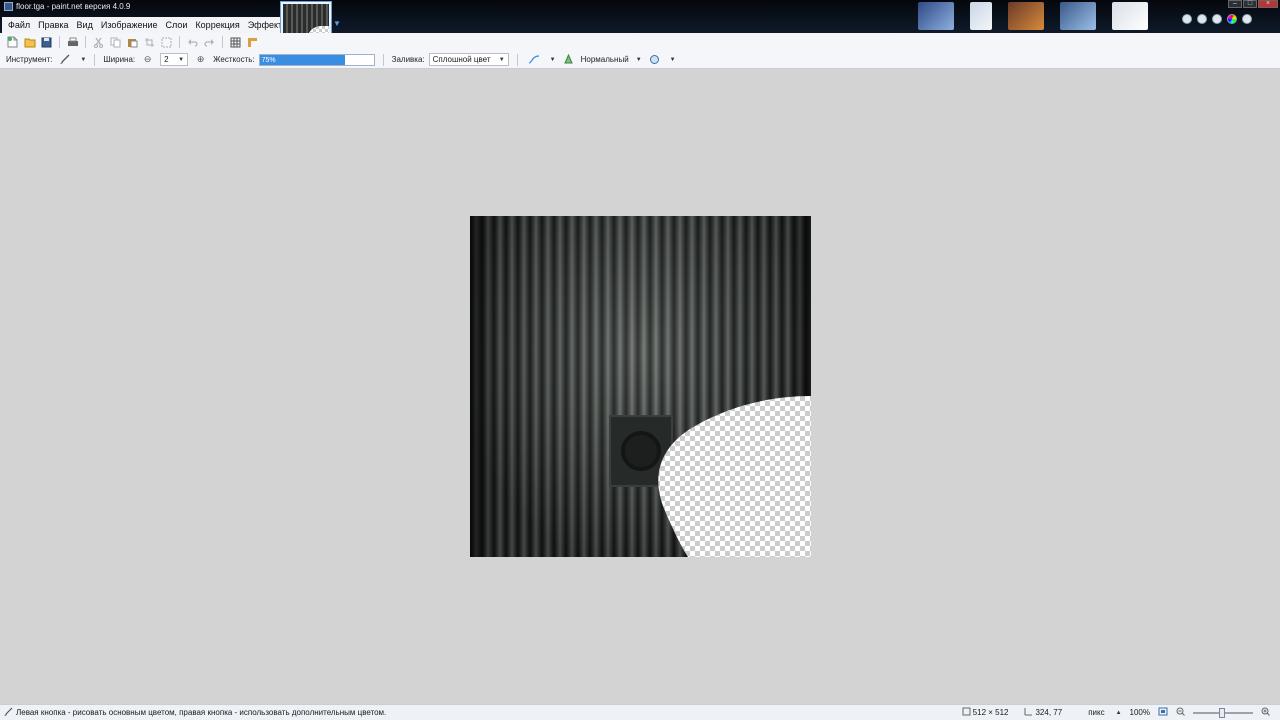 Image resolution: width=1280 pixels, height=720 pixels. Describe the element at coordinates (53, 25) in the screenshot. I see `menu-edit: Правка` at that location.